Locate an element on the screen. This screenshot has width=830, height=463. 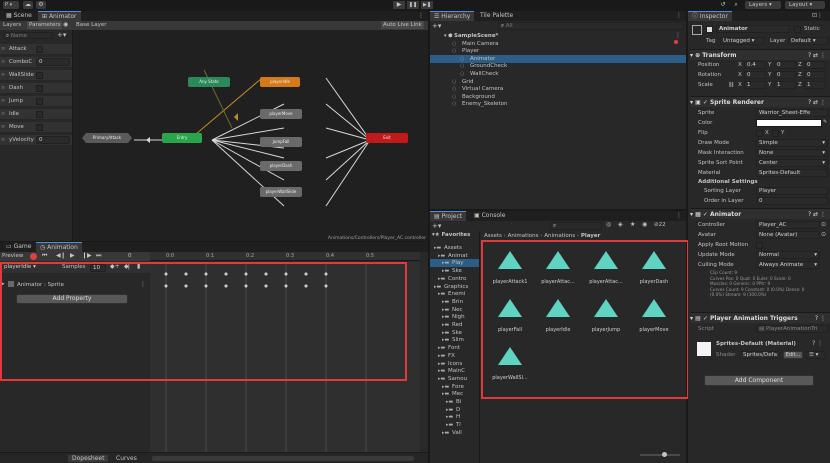
tab-game: ▭ Game is located at coordinates (18, 247).